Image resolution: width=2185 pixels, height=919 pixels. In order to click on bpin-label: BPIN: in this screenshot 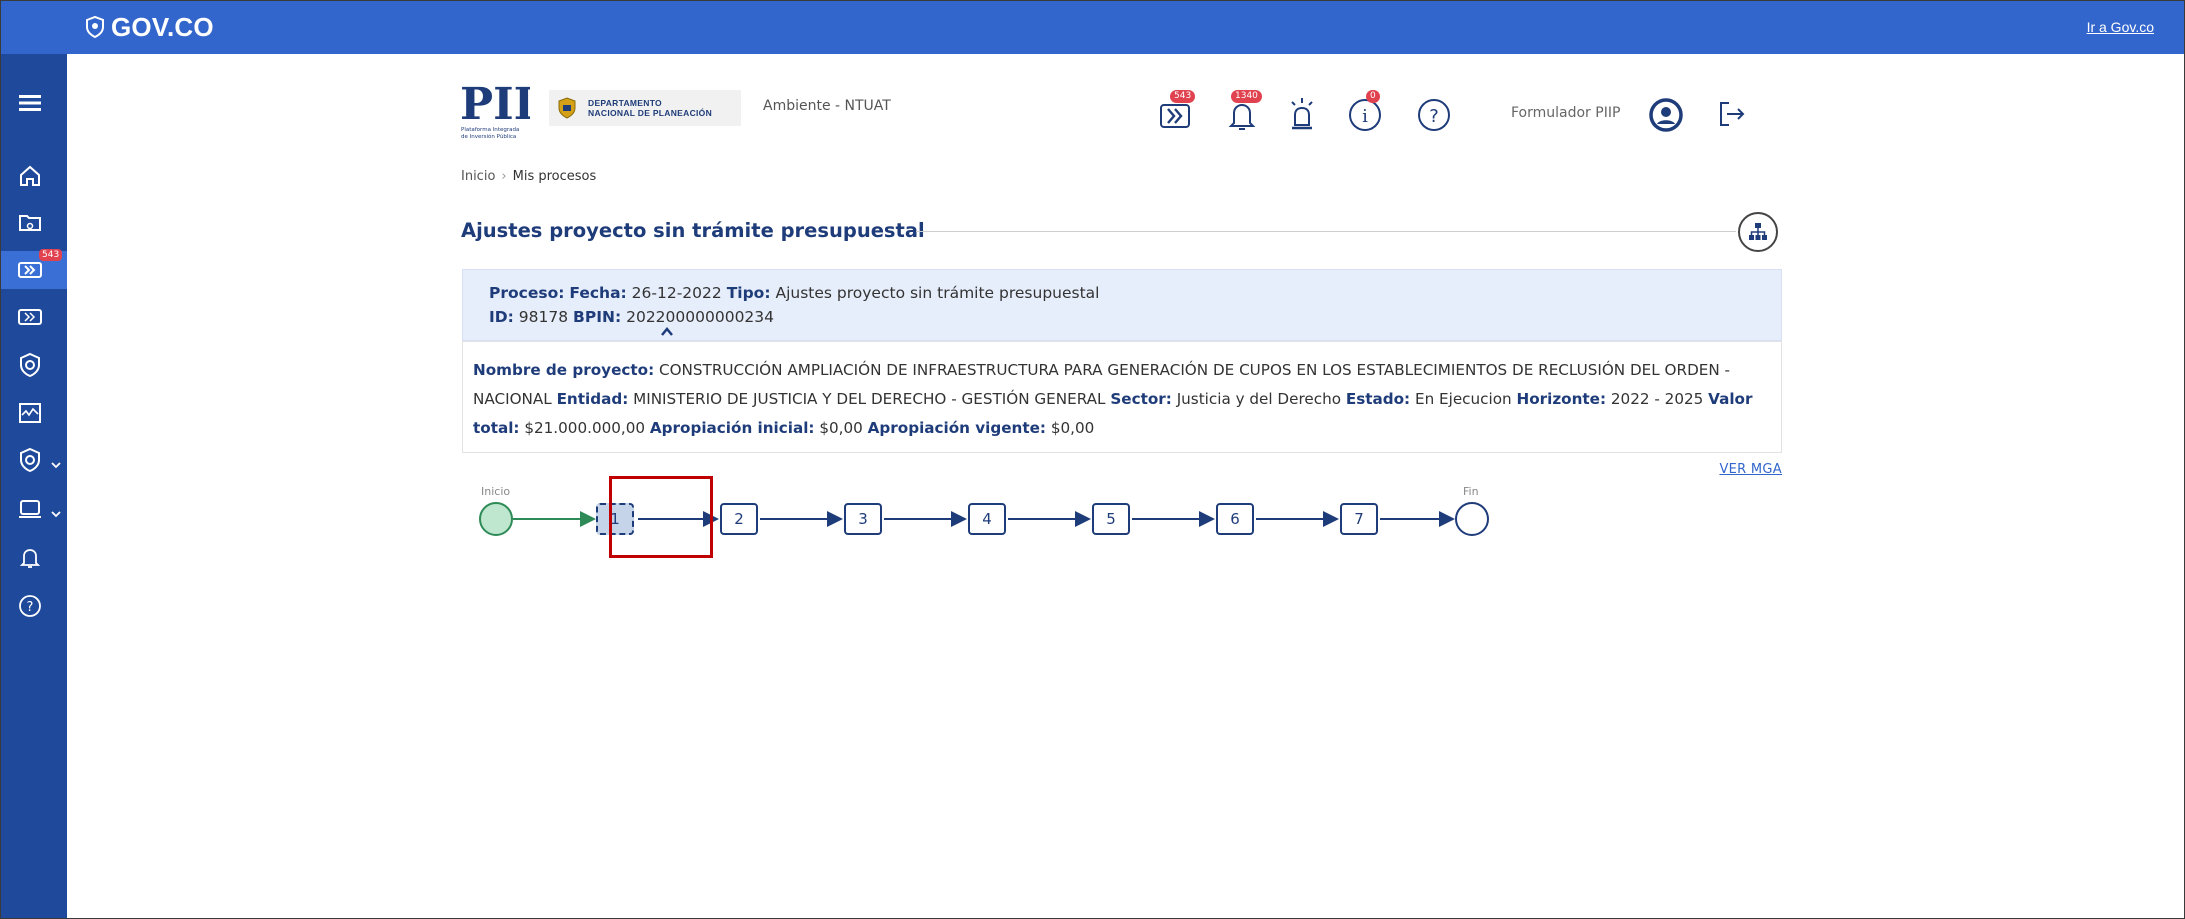, I will do `click(597, 317)`.